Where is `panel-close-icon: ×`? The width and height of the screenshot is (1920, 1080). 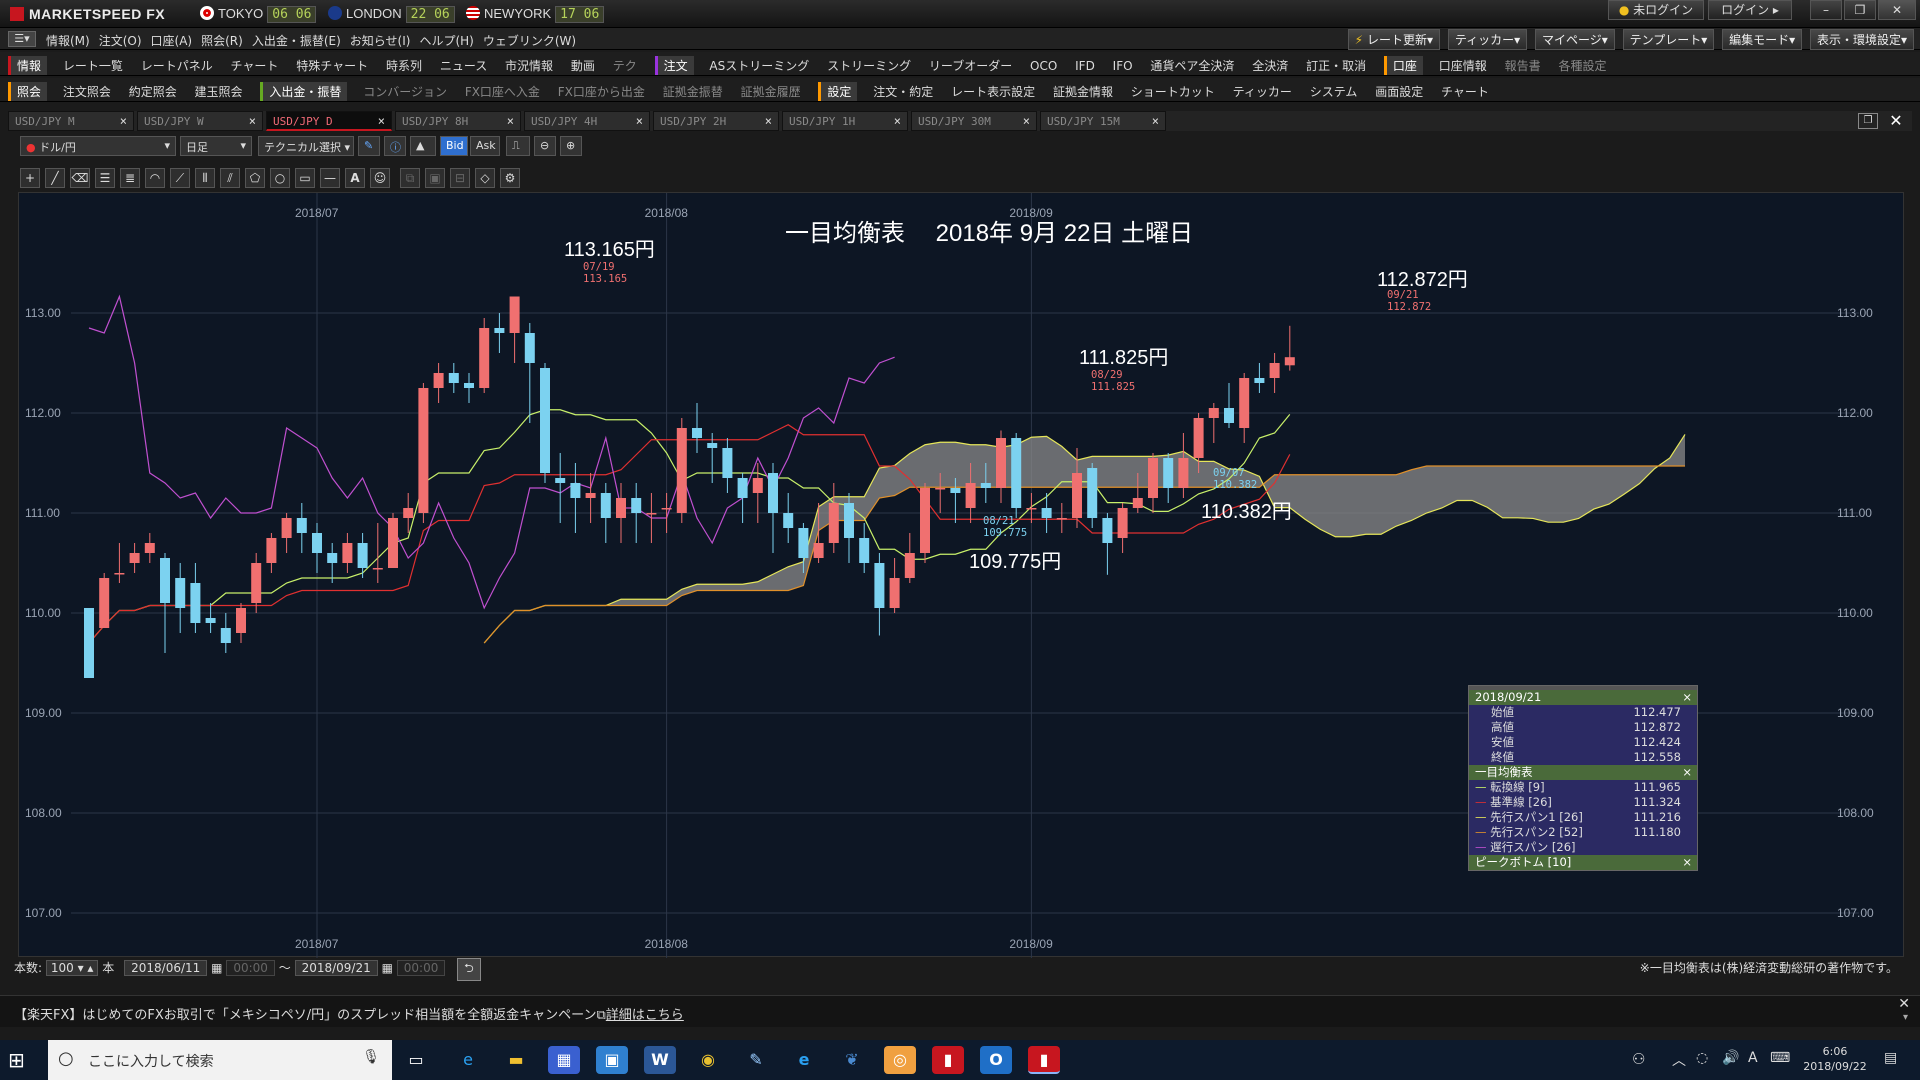 panel-close-icon: × is located at coordinates (1687, 697).